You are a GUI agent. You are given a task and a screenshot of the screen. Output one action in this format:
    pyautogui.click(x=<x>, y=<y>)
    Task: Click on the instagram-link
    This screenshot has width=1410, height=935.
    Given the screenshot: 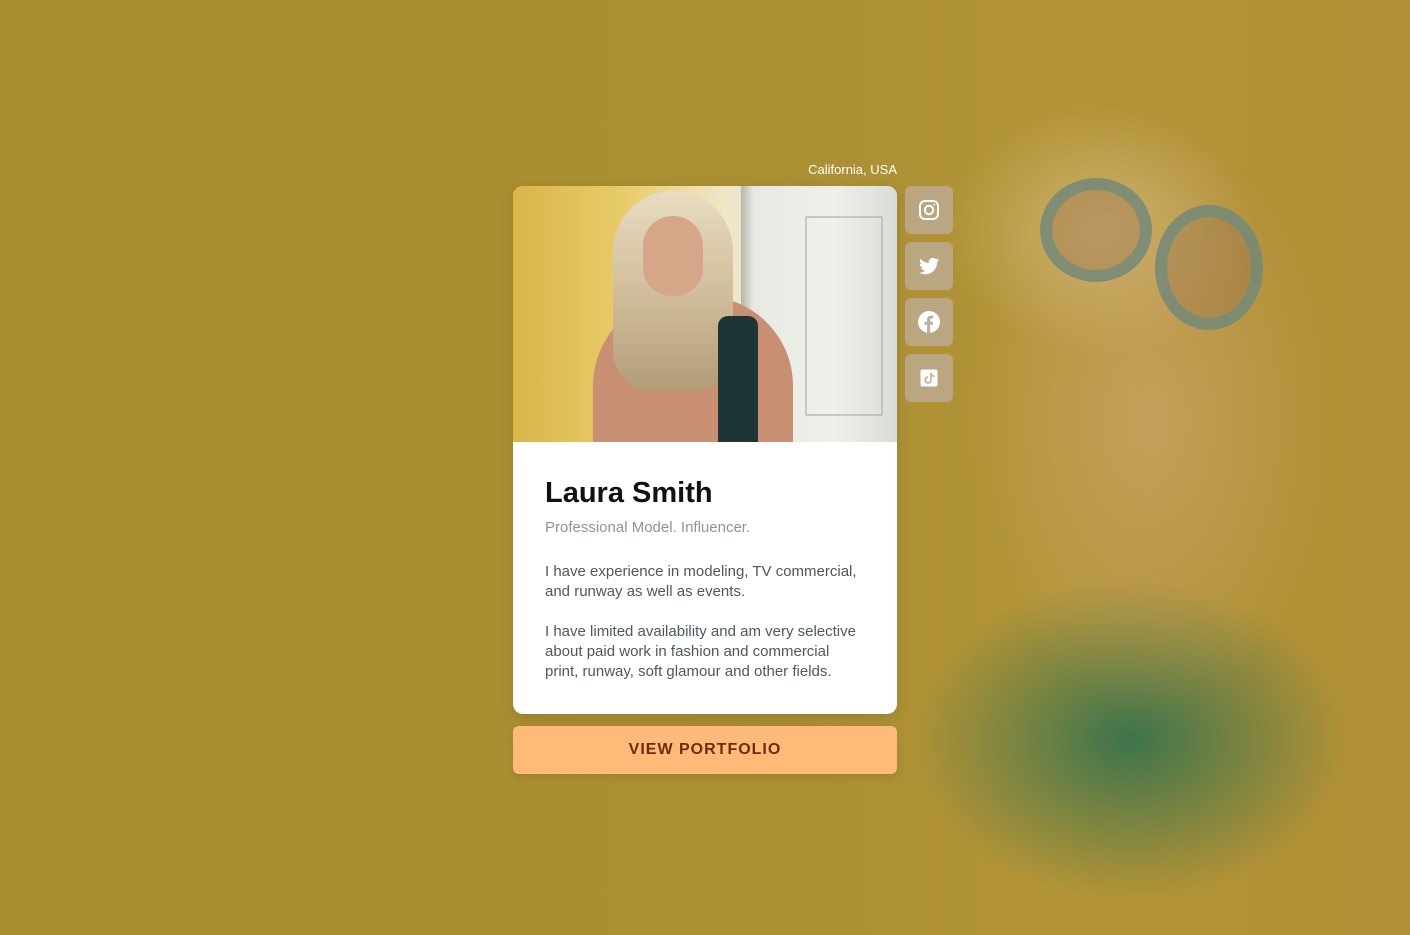 What is the action you would take?
    pyautogui.click(x=929, y=210)
    